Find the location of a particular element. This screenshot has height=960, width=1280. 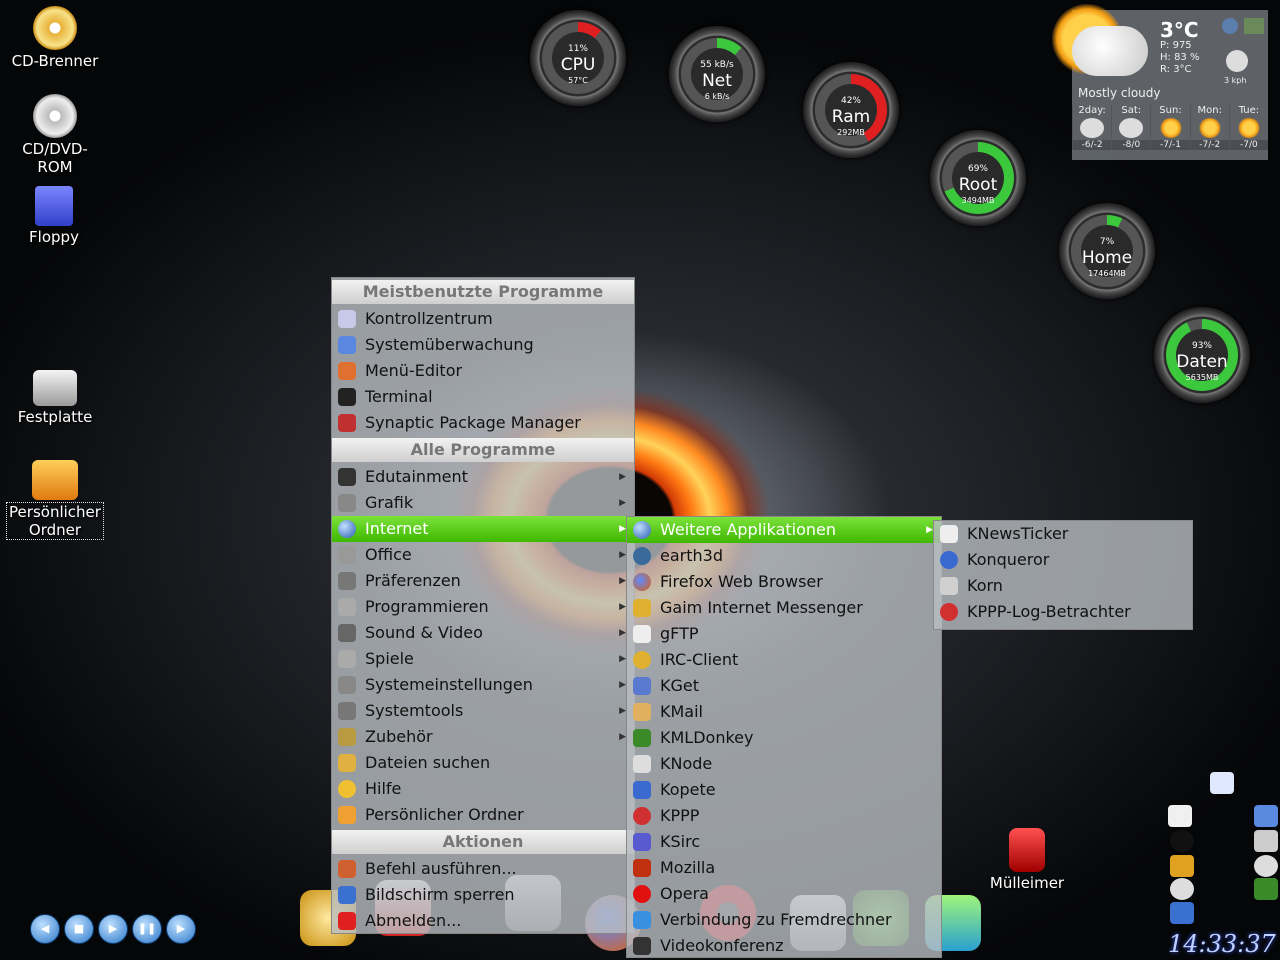

clock: 14:33:37 is located at coordinates (1222, 944).